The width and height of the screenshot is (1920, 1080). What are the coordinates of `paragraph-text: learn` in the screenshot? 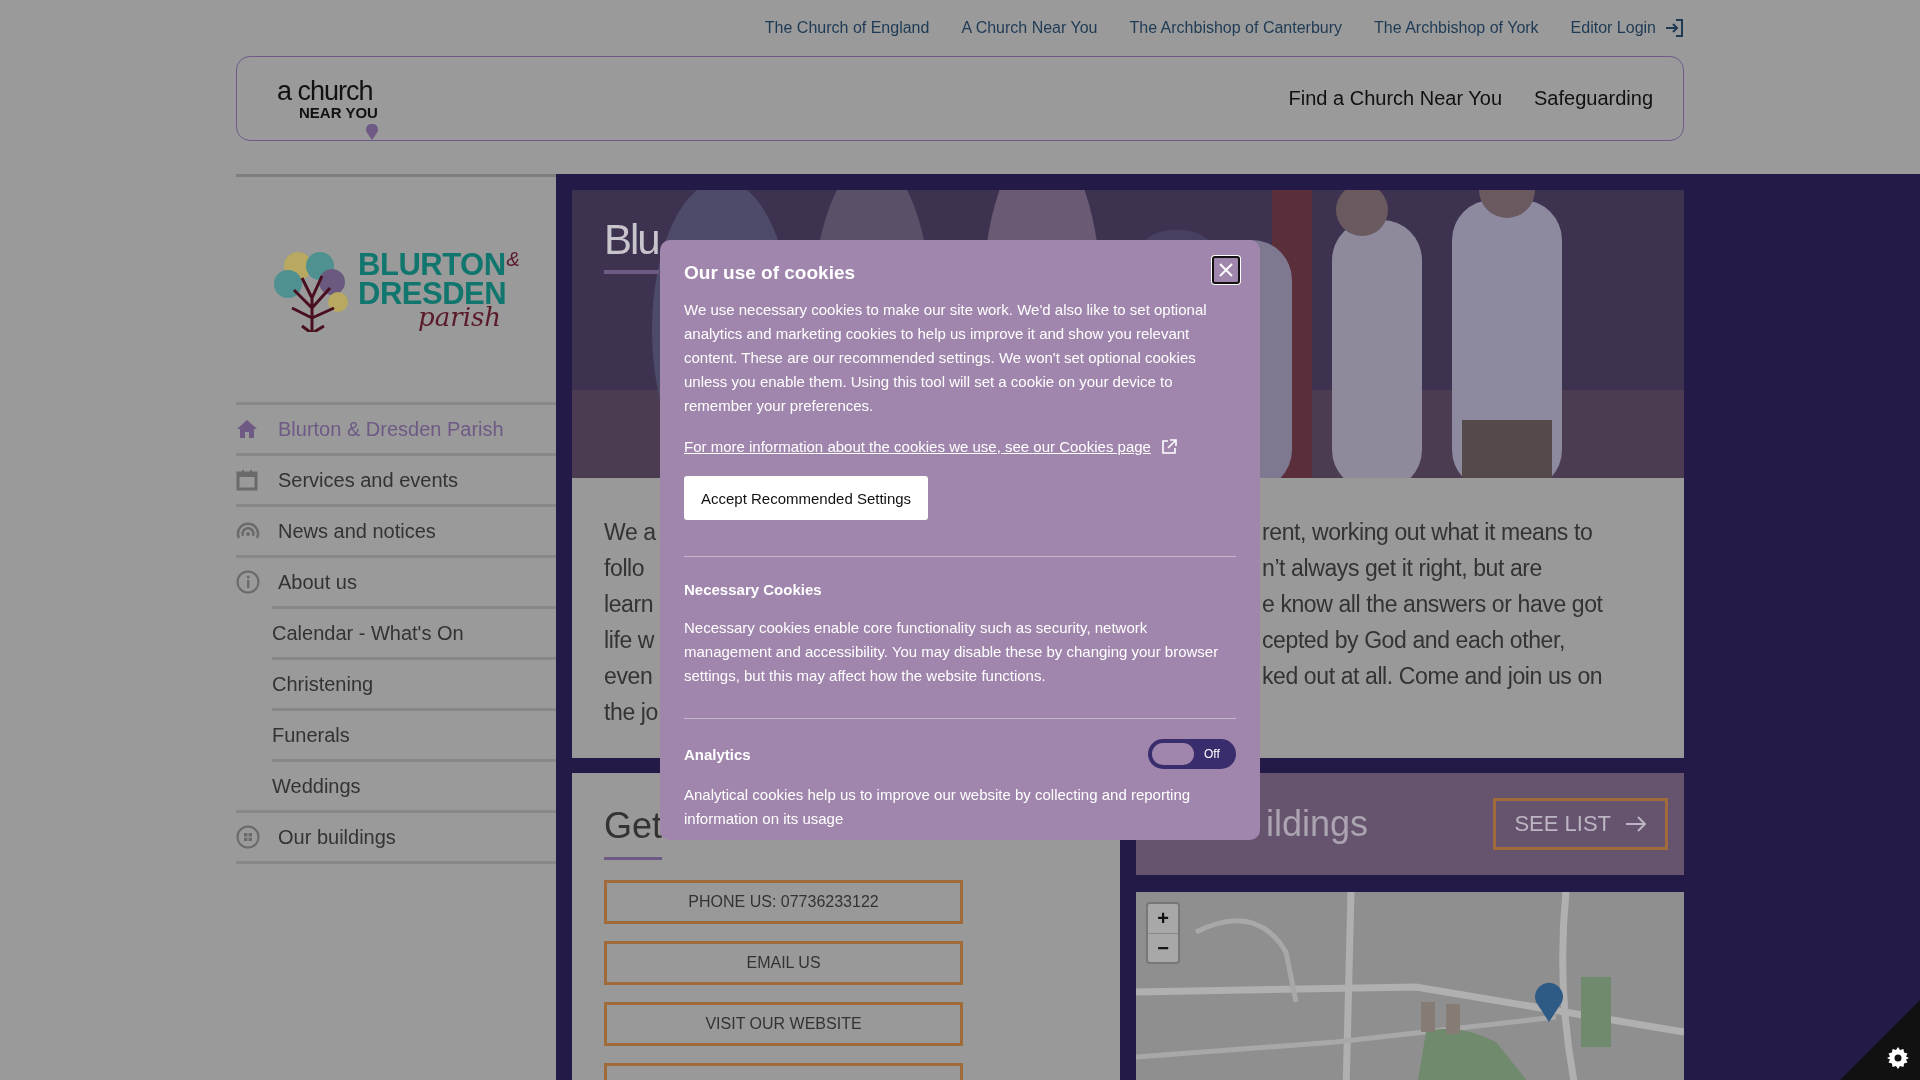 It's located at (629, 604).